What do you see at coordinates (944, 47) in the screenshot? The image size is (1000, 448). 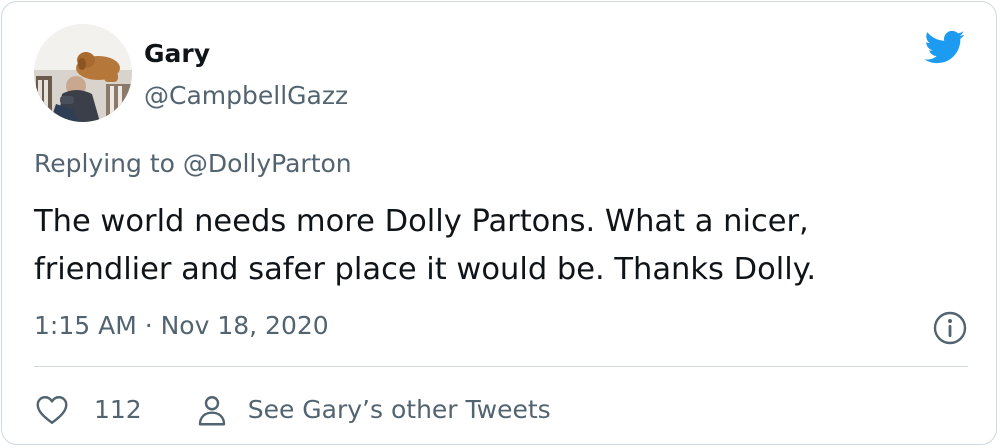 I see `twitter-bird-icon` at bounding box center [944, 47].